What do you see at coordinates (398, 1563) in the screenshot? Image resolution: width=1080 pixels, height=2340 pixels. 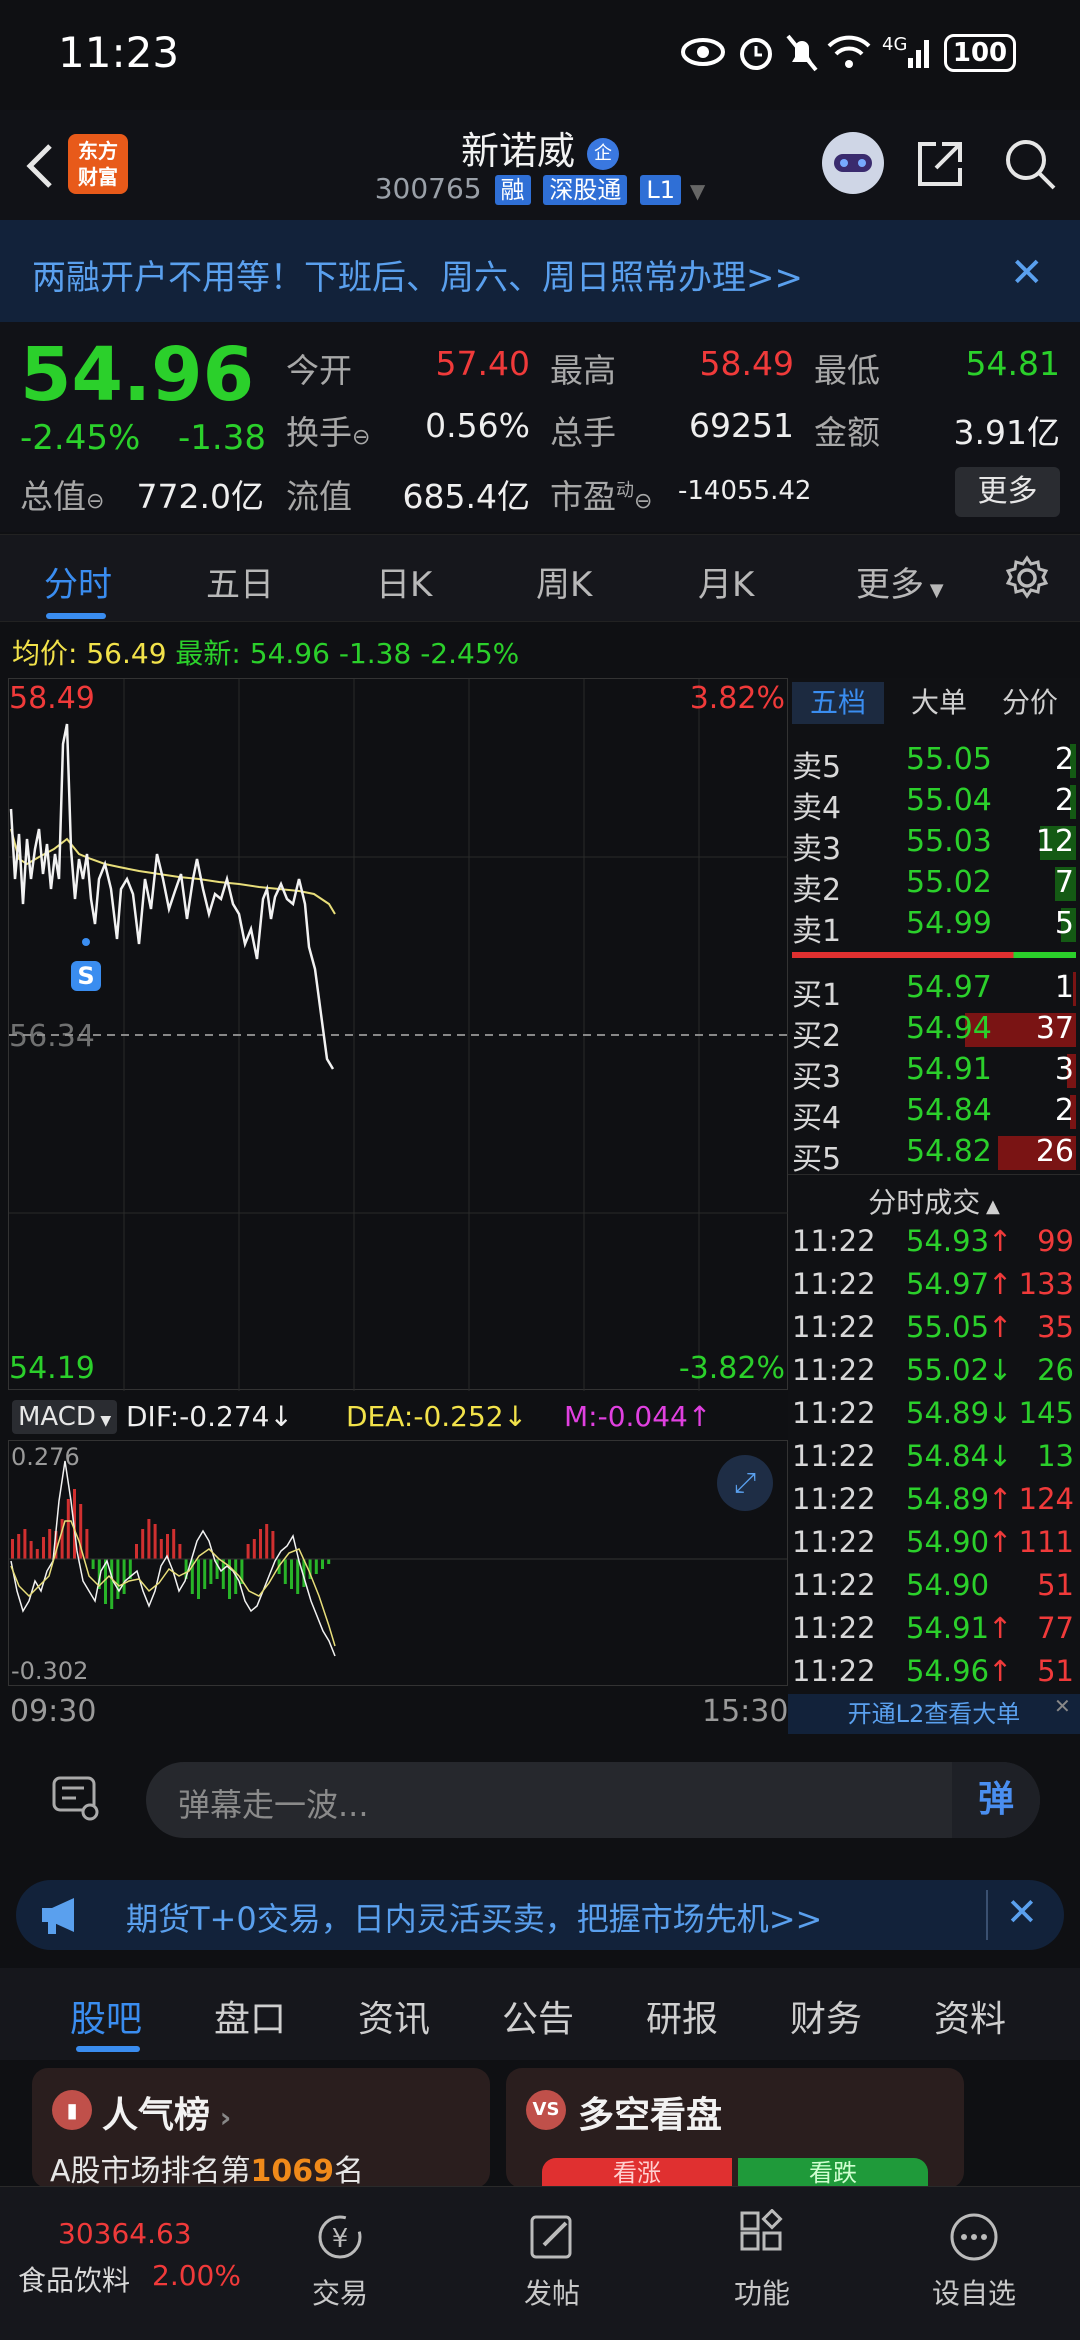 I see `macd-chart: 0.276 -0.302 ⤢` at bounding box center [398, 1563].